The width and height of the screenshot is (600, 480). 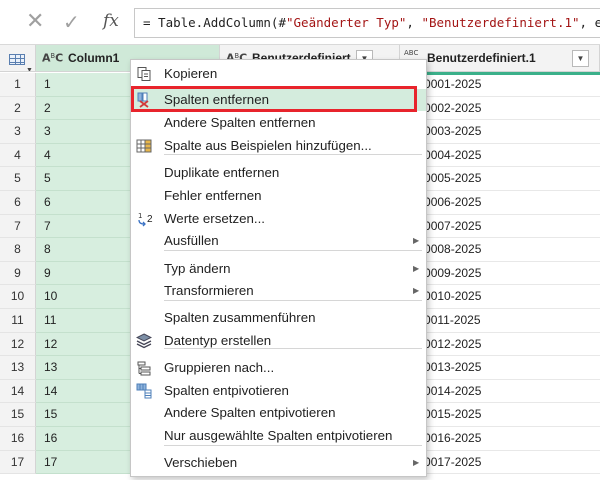 I want to click on cell-benutzerdefiniert-1: 0000014-2025, so click(x=500, y=392).